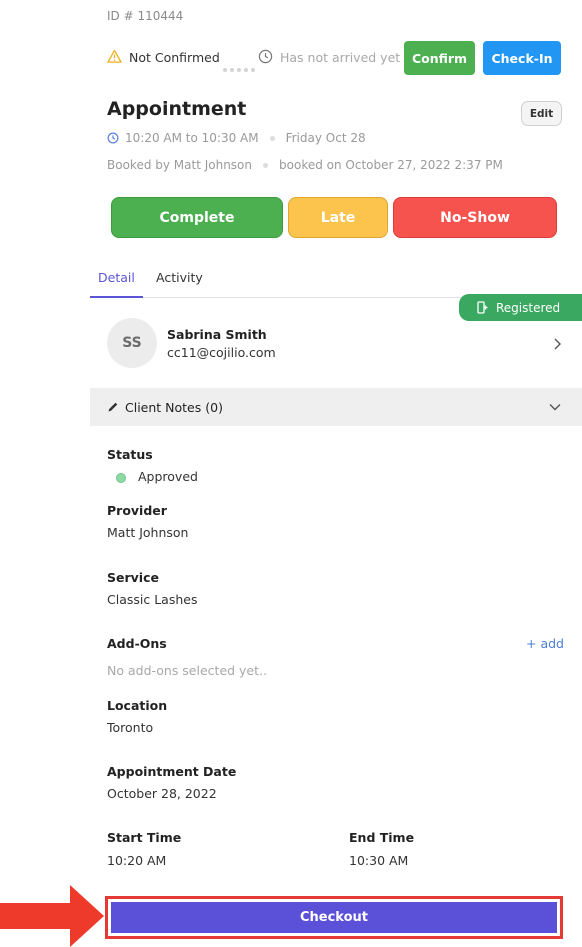 The image size is (582, 947). What do you see at coordinates (545, 643) in the screenshot?
I see `add-addon-link: + add` at bounding box center [545, 643].